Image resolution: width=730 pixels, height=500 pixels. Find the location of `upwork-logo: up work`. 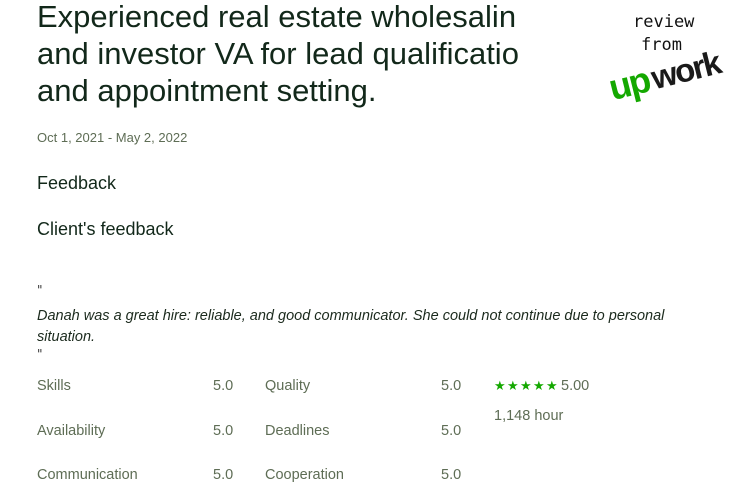

upwork-logo: up work is located at coordinates (665, 73).